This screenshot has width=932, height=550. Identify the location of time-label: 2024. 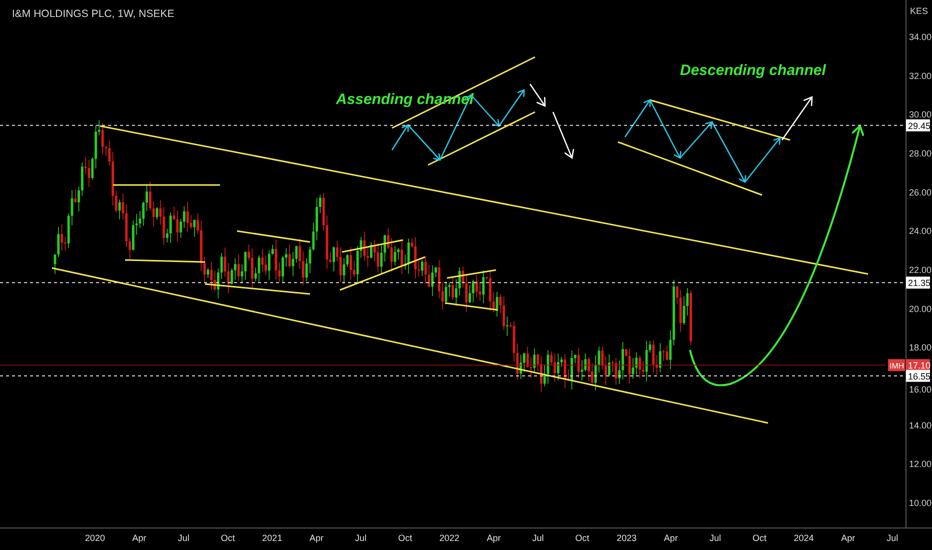
(804, 538).